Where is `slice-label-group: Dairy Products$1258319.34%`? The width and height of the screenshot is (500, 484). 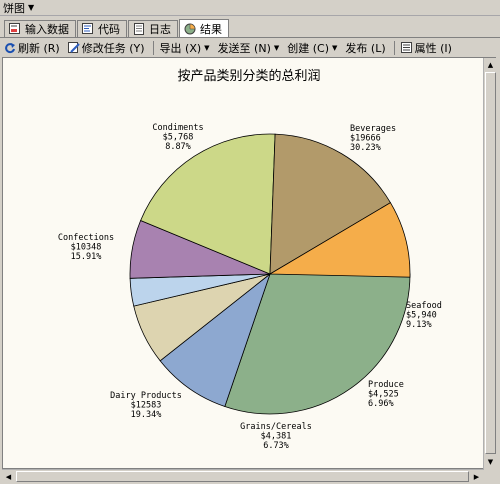 slice-label-group: Dairy Products$1258319.34% is located at coordinates (146, 405).